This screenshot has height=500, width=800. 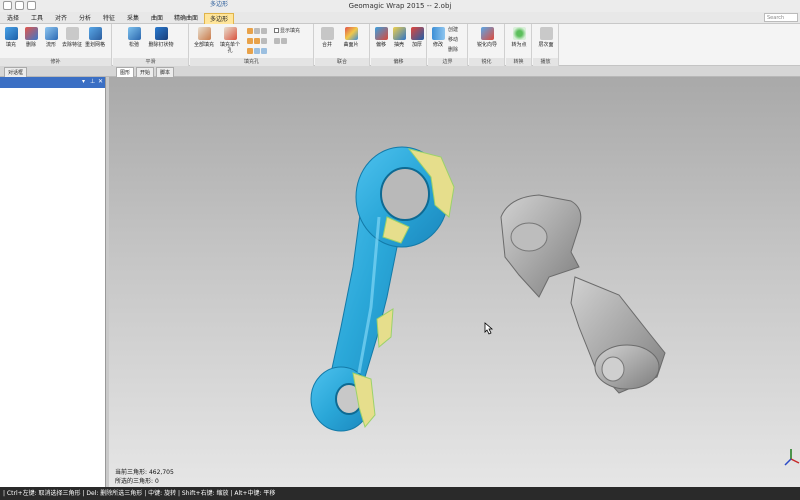 What do you see at coordinates (13, 18) in the screenshot?
I see `tab-select: 选择` at bounding box center [13, 18].